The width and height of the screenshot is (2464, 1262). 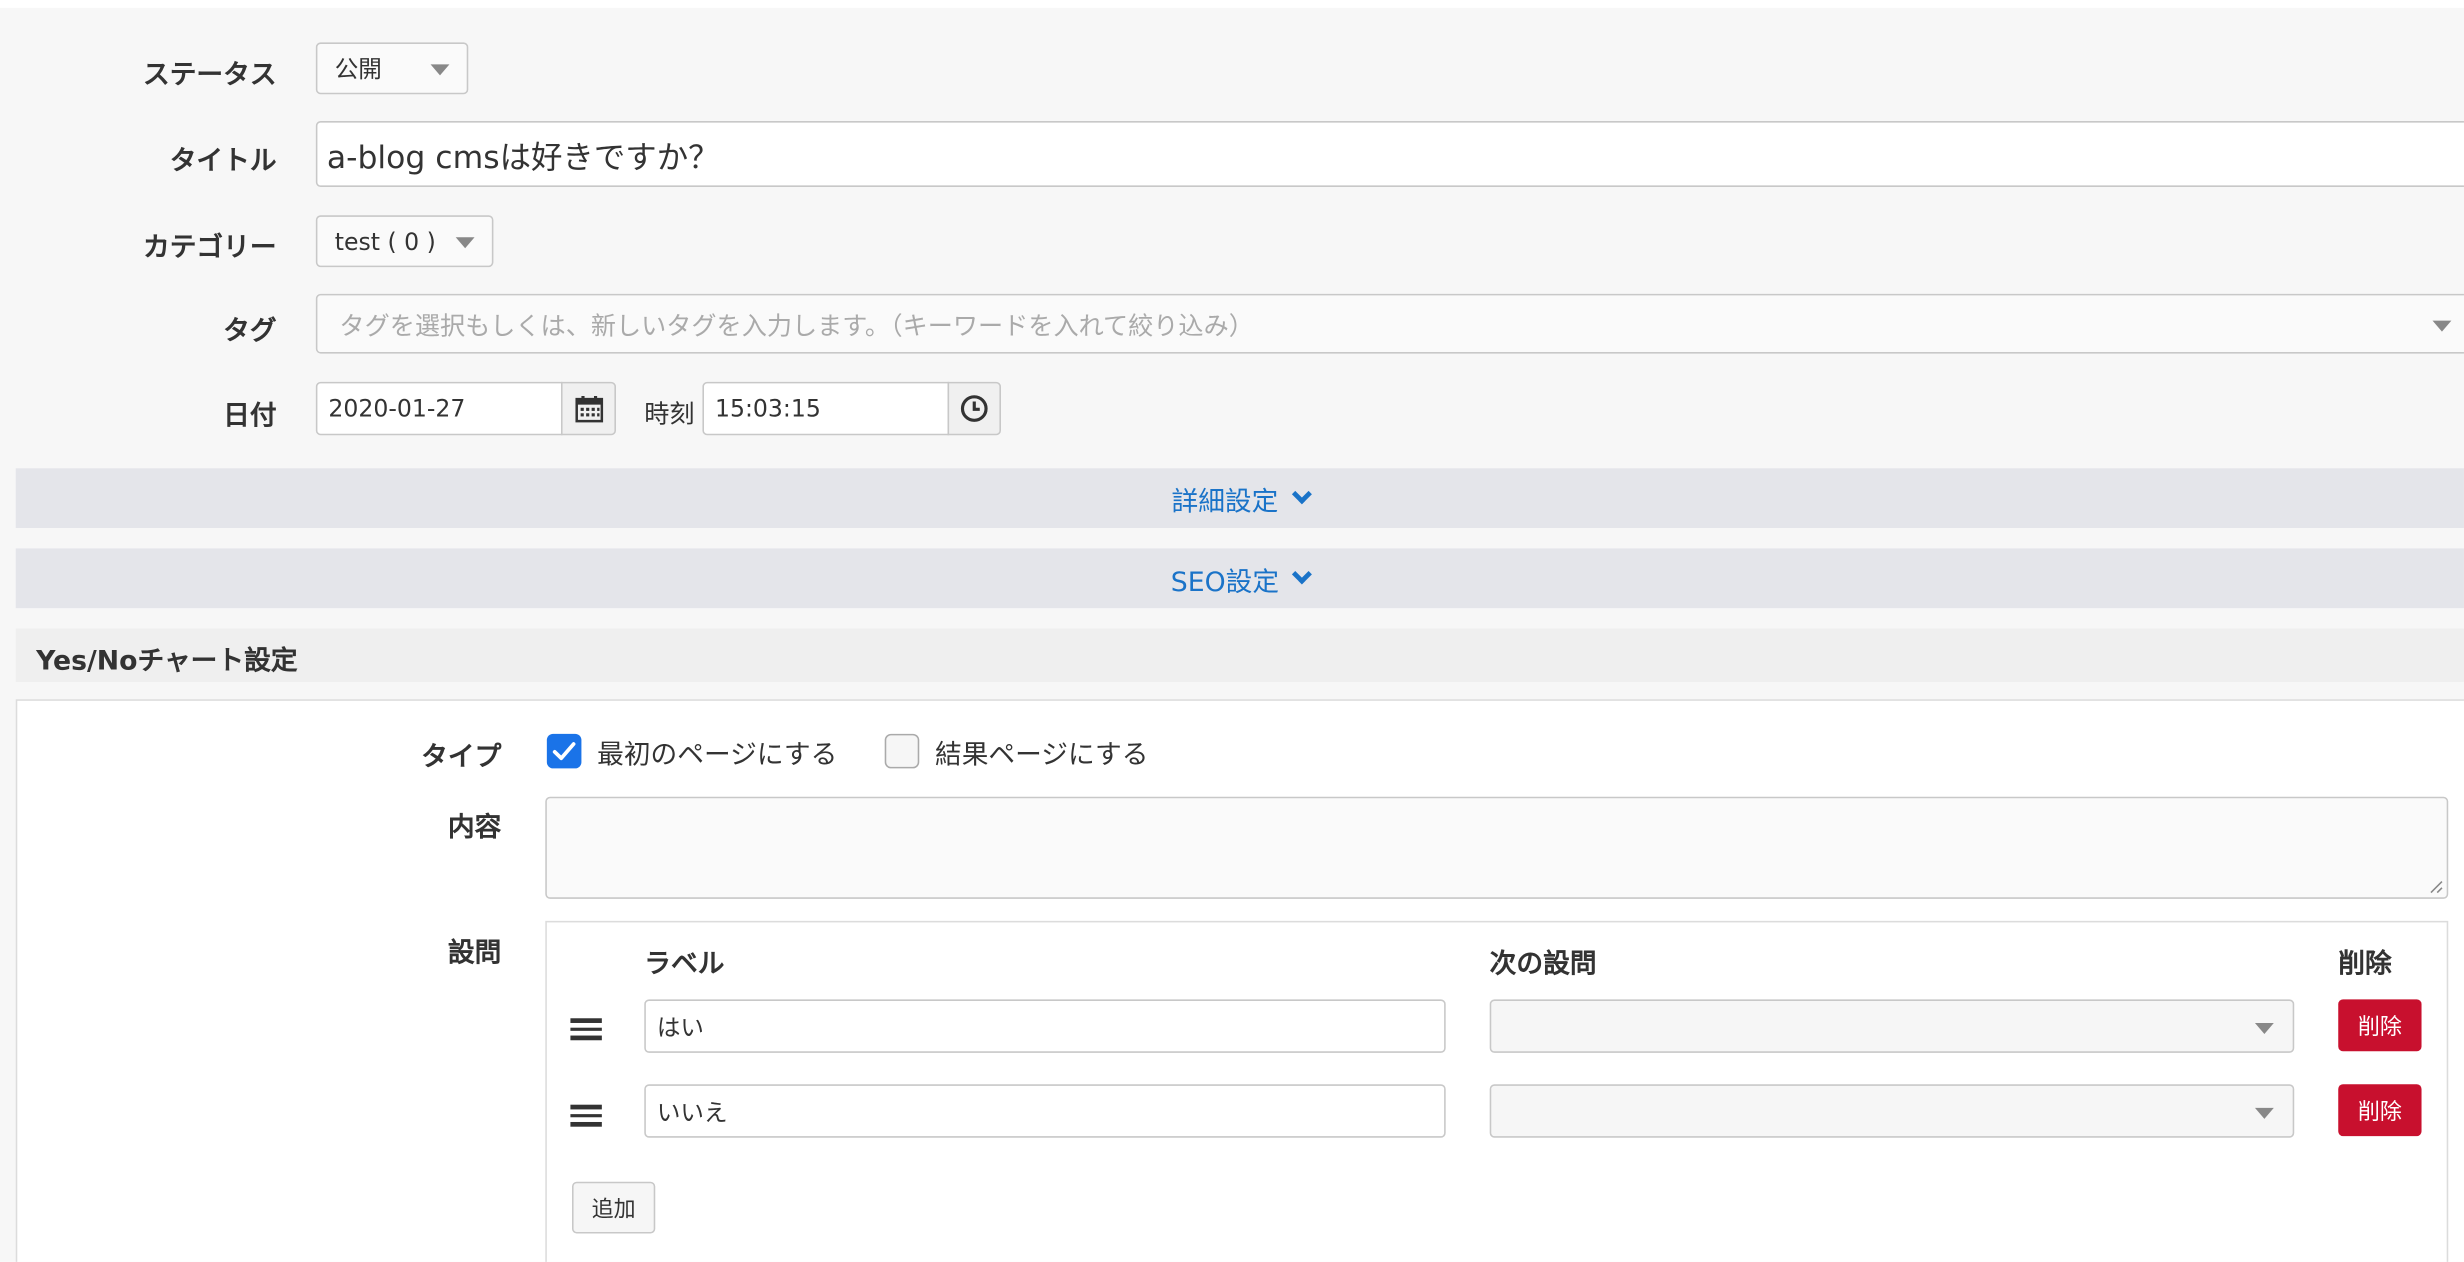 I want to click on title-label: タイトル, so click(x=223, y=162).